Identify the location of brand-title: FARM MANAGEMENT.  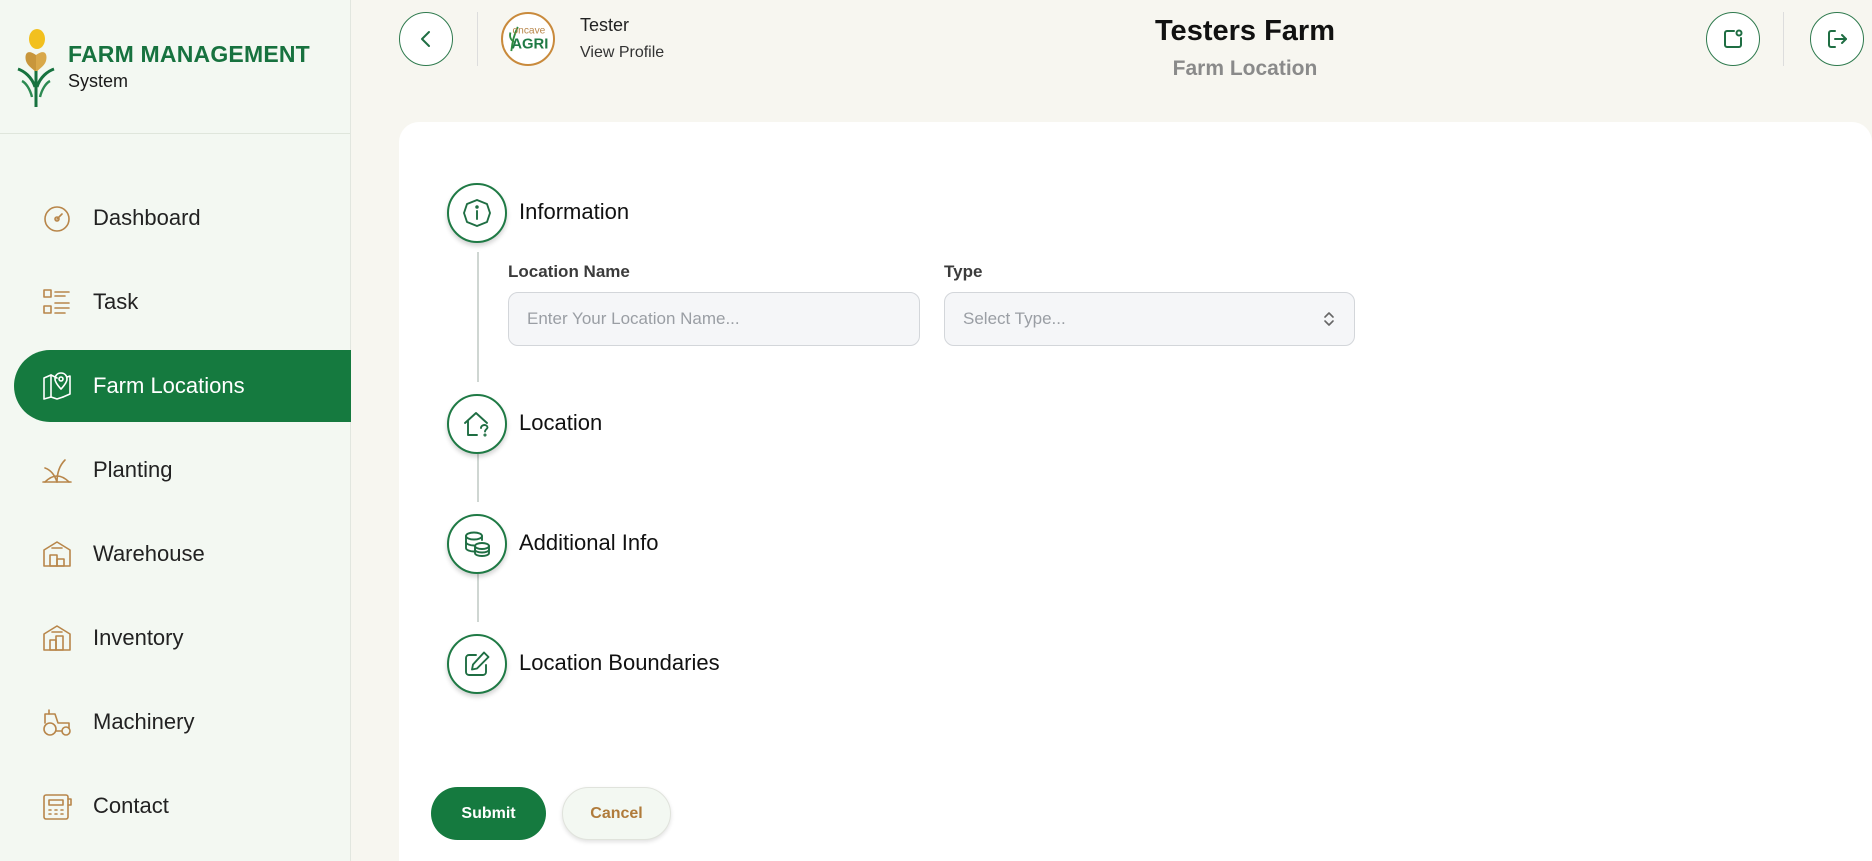
(189, 53).